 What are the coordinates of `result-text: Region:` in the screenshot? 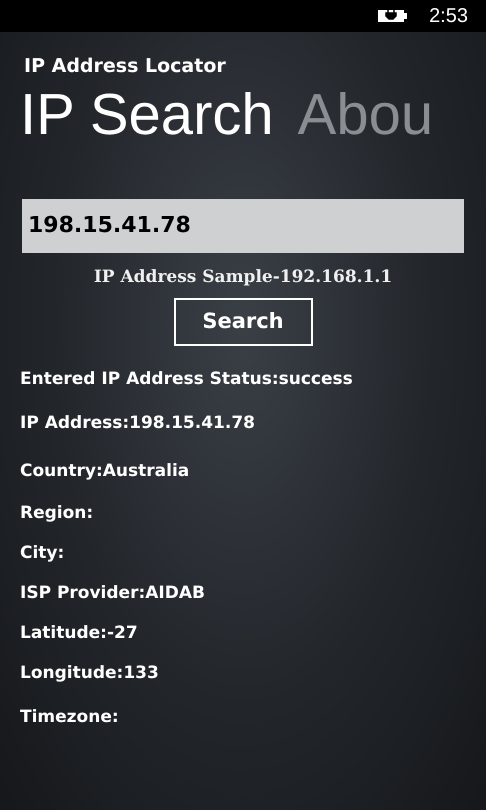 It's located at (57, 513).